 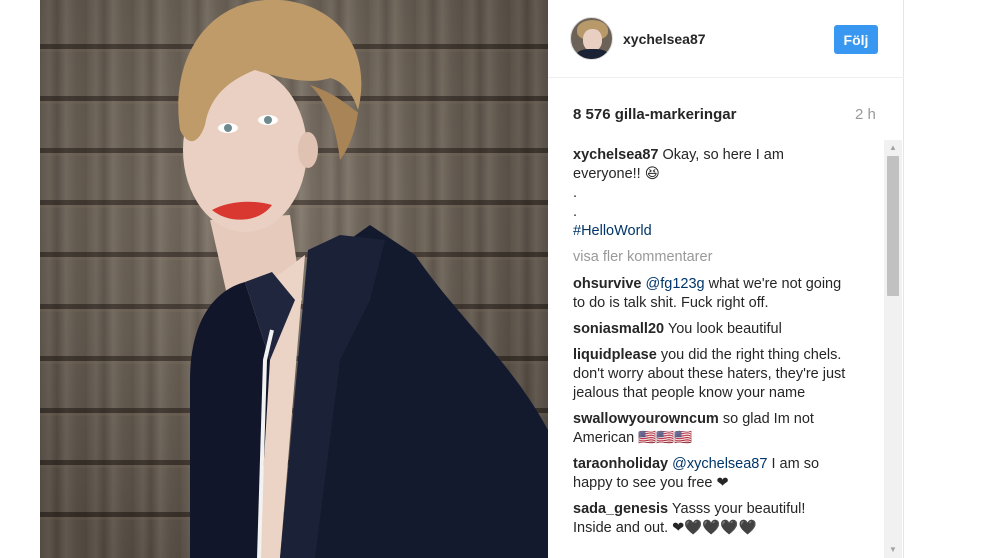 I want to click on scroll-up-arrow-icon: ▲, so click(x=893, y=148).